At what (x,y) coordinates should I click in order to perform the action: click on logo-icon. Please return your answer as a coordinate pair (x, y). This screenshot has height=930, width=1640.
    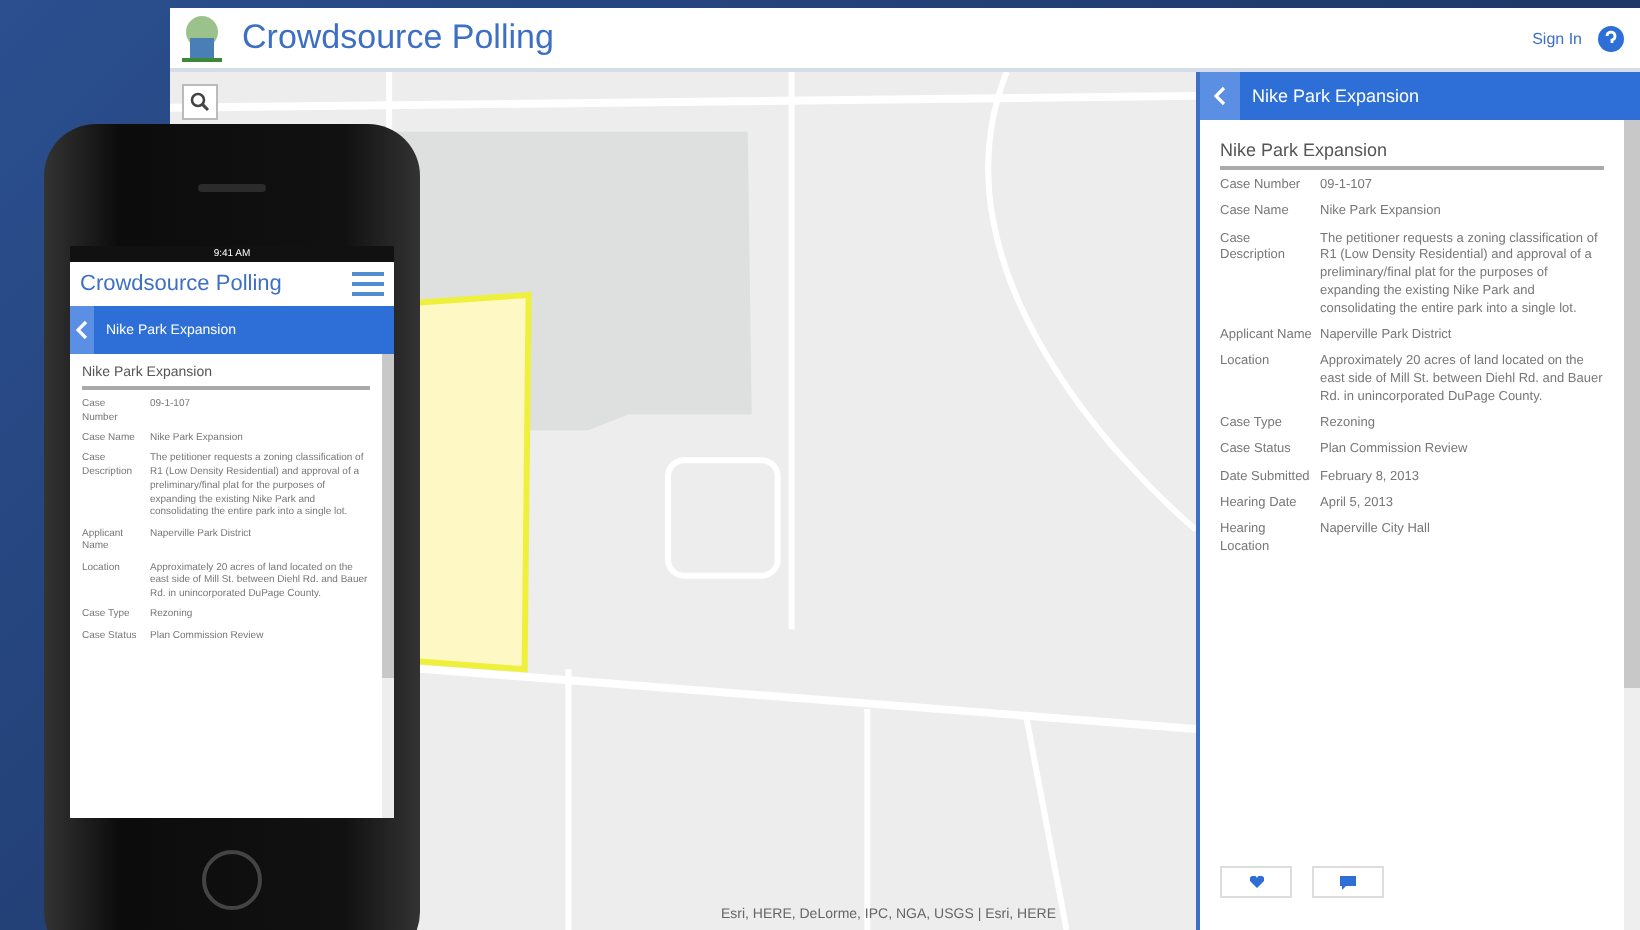
    Looking at the image, I should click on (202, 38).